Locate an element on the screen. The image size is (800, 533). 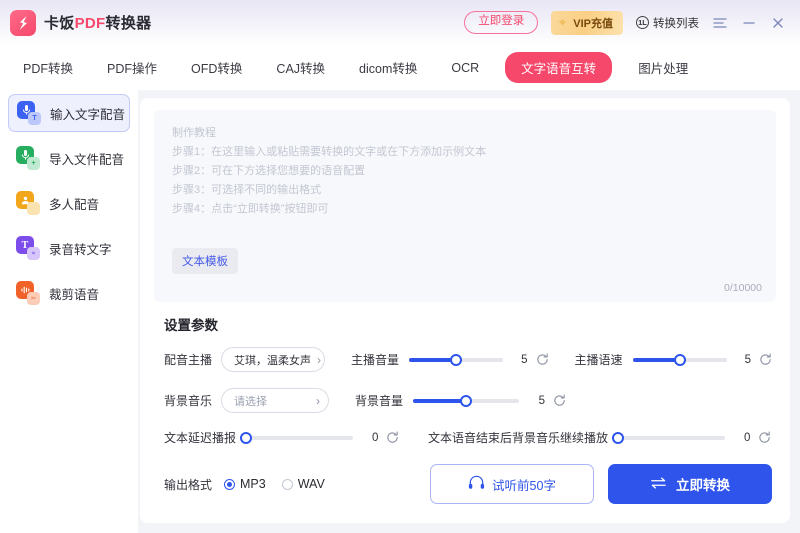
voice-speed-slider is located at coordinates (679, 360).